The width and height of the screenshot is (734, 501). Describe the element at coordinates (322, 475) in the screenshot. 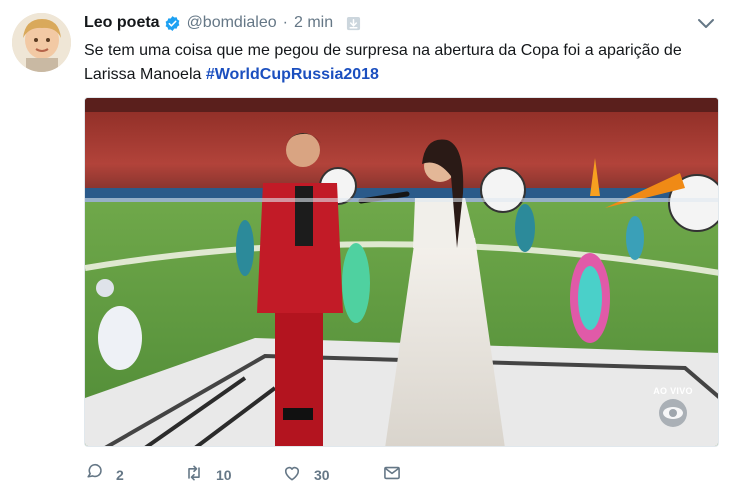

I see `like-count: 30` at that location.